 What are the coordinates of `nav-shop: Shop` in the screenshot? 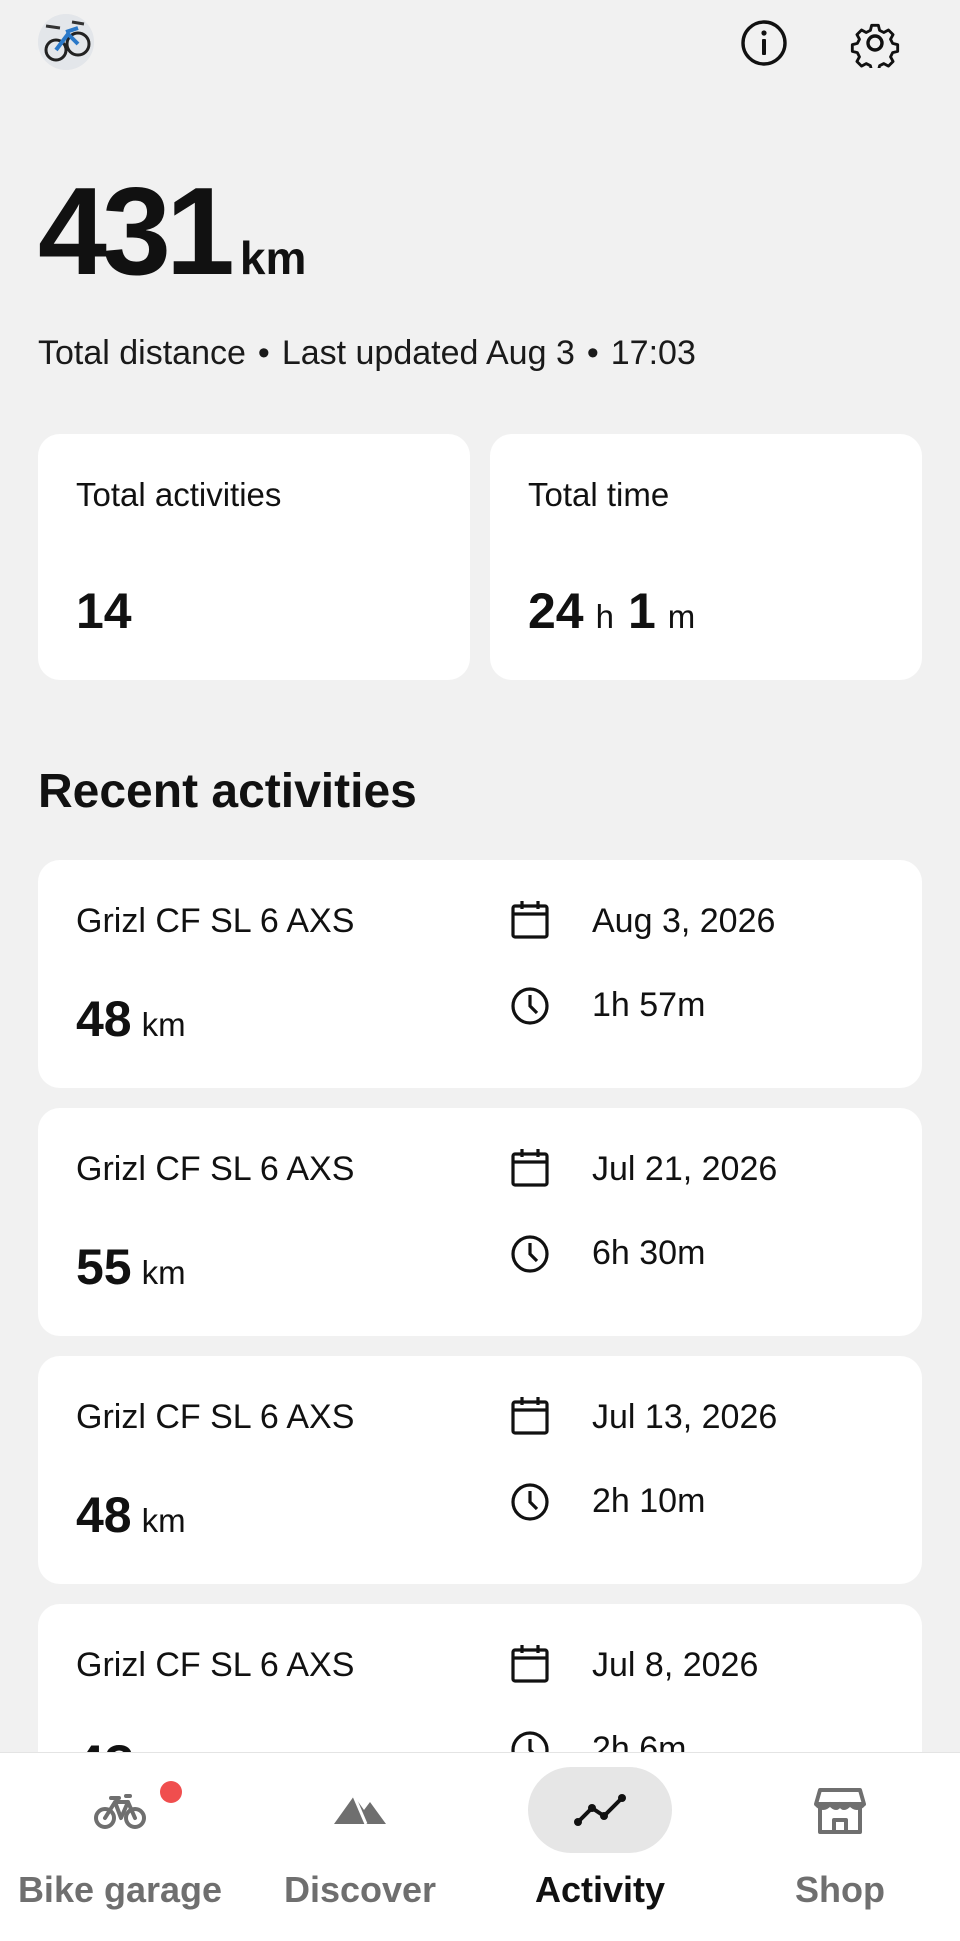 It's located at (840, 1847).